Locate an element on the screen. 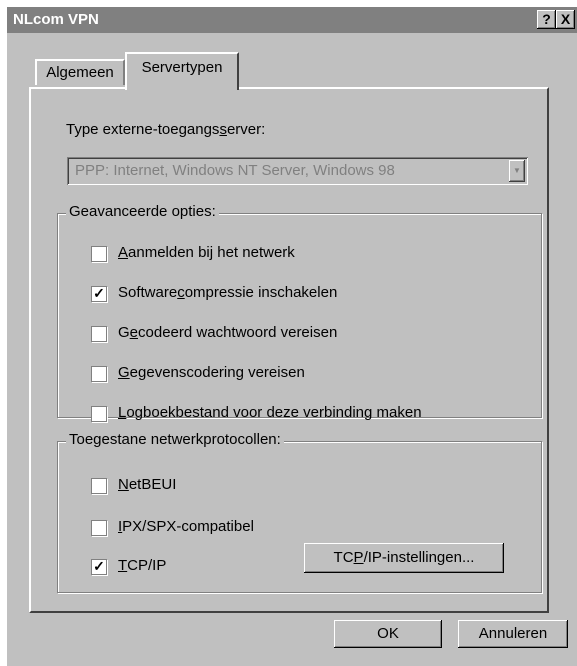 The image size is (577, 666). checkbox-label: IPX/SPX-compatibel is located at coordinates (186, 526).